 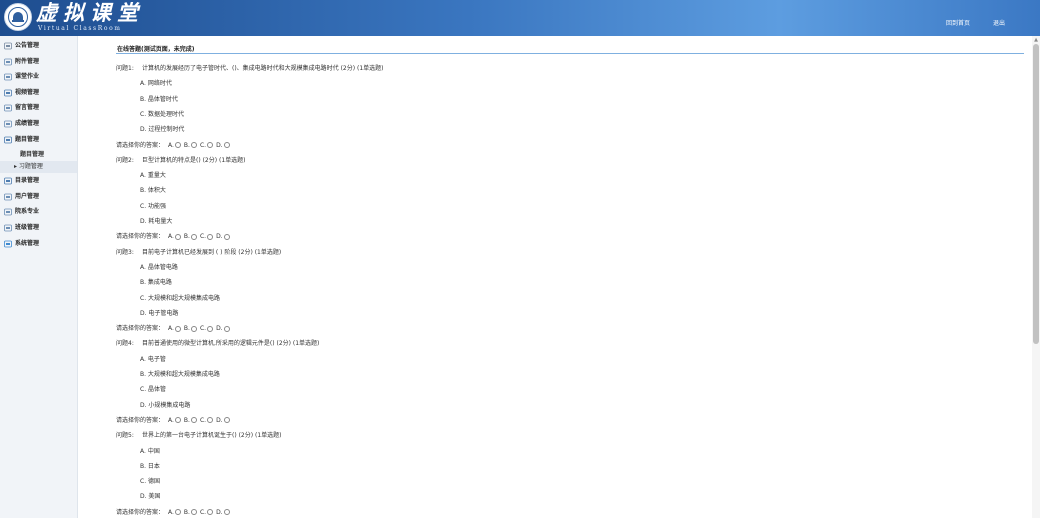 I want to click on pencil-icon, so click(x=8, y=77).